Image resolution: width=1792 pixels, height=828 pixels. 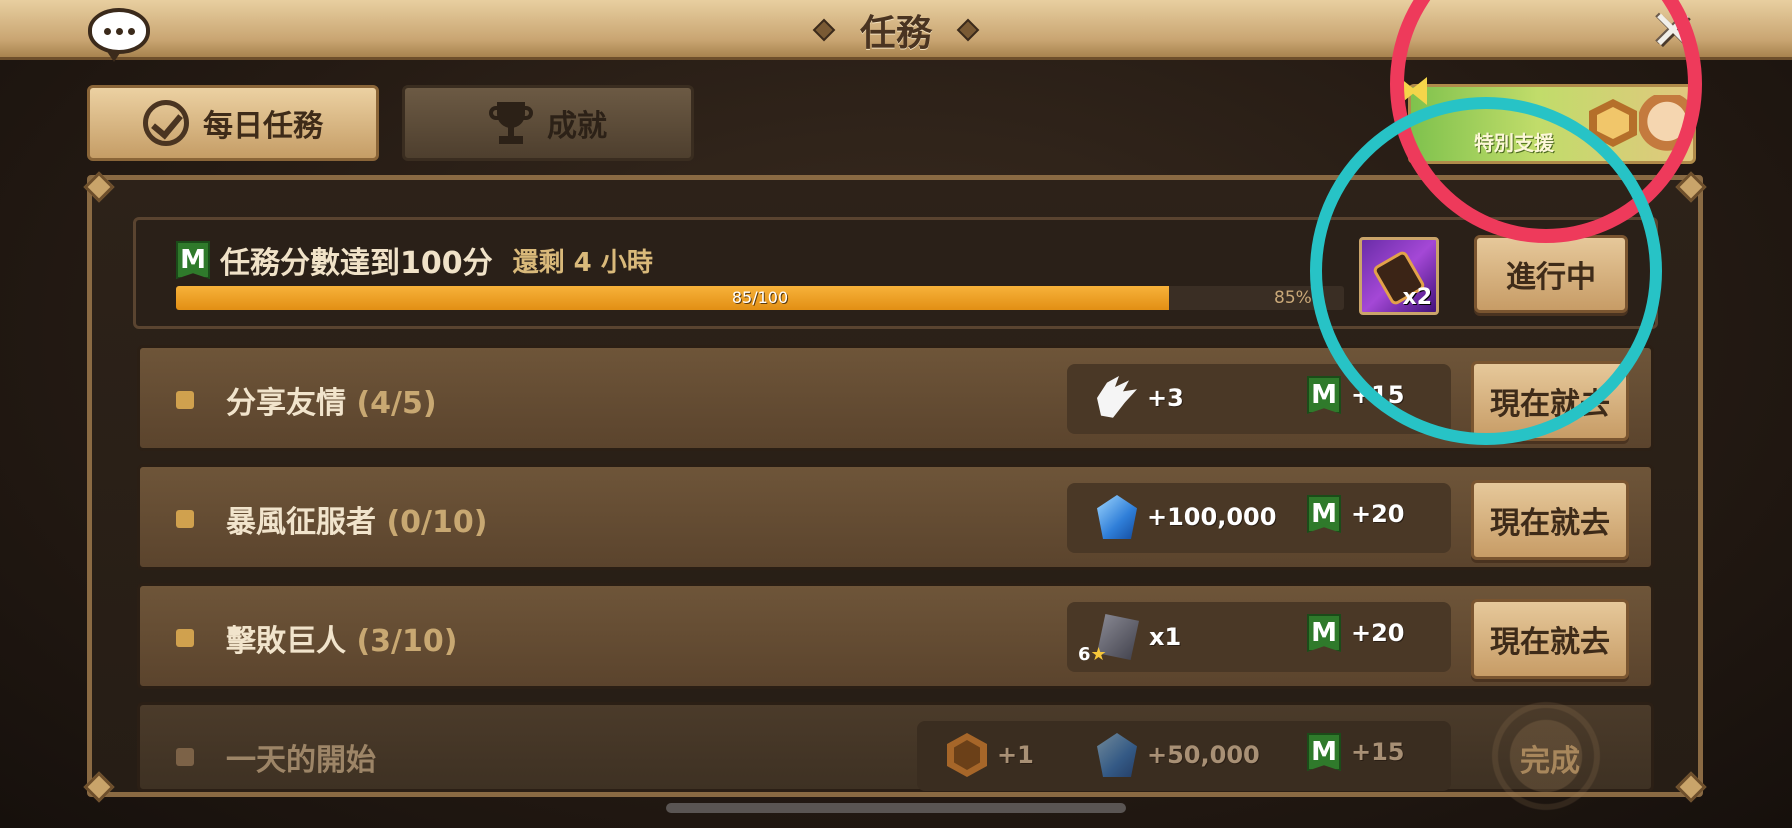 What do you see at coordinates (1098, 654) in the screenshot?
I see `star-icon: ★` at bounding box center [1098, 654].